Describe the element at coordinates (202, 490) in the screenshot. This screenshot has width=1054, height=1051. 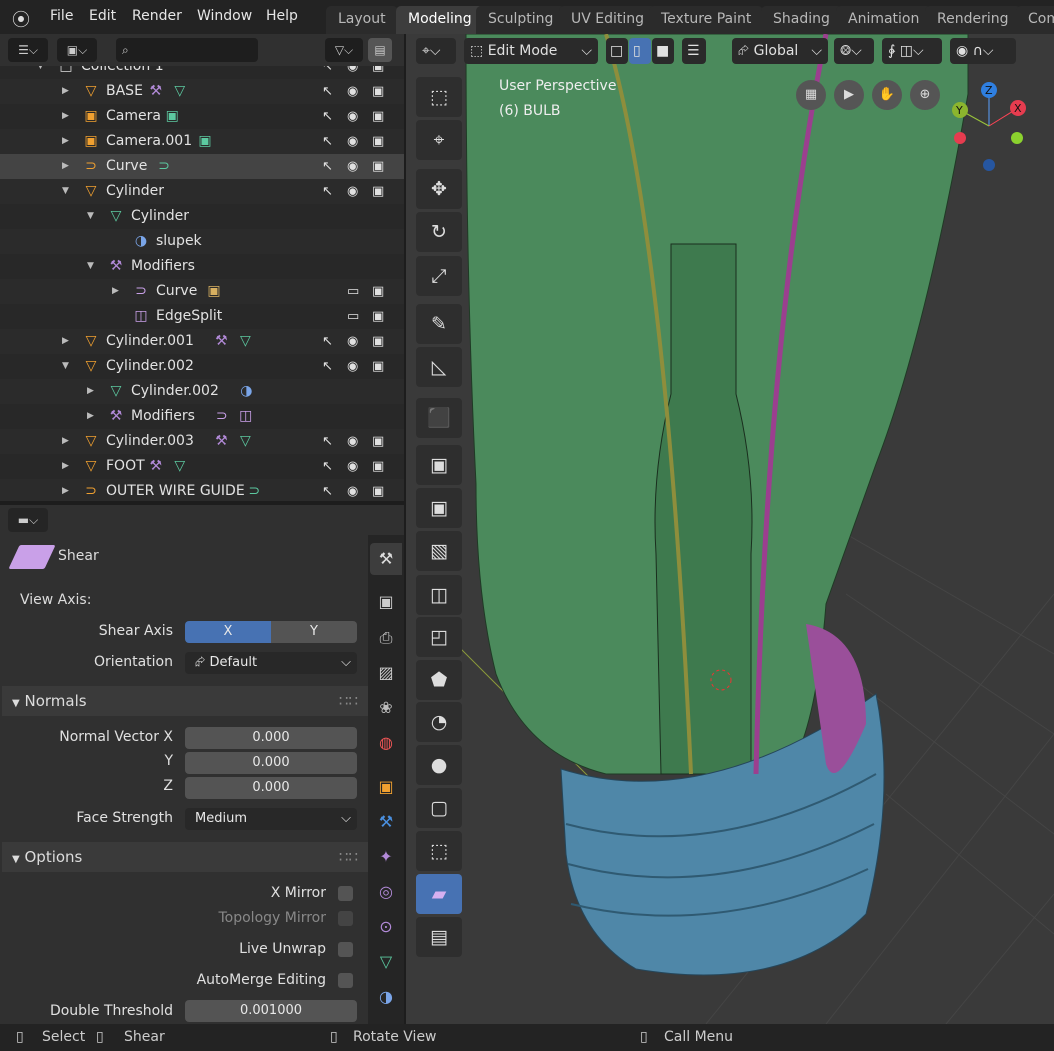
I see `outliner-row: ▶ ⊃ OUTER WIRE GUIDE ⊃ ↖ ◉ ▣` at that location.